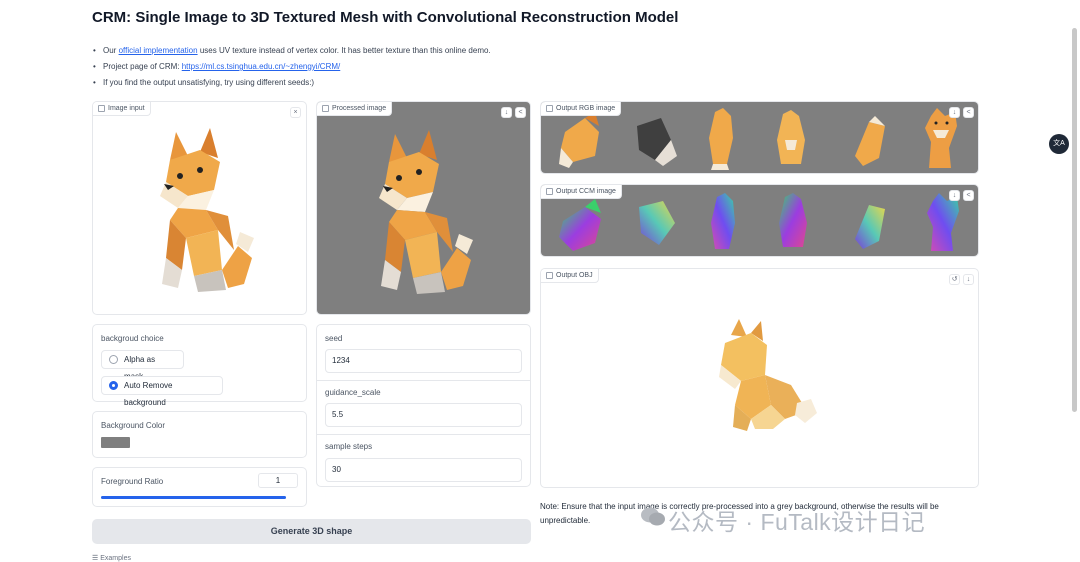  Describe the element at coordinates (349, 446) in the screenshot. I see `sample-steps-label: sample steps` at that location.